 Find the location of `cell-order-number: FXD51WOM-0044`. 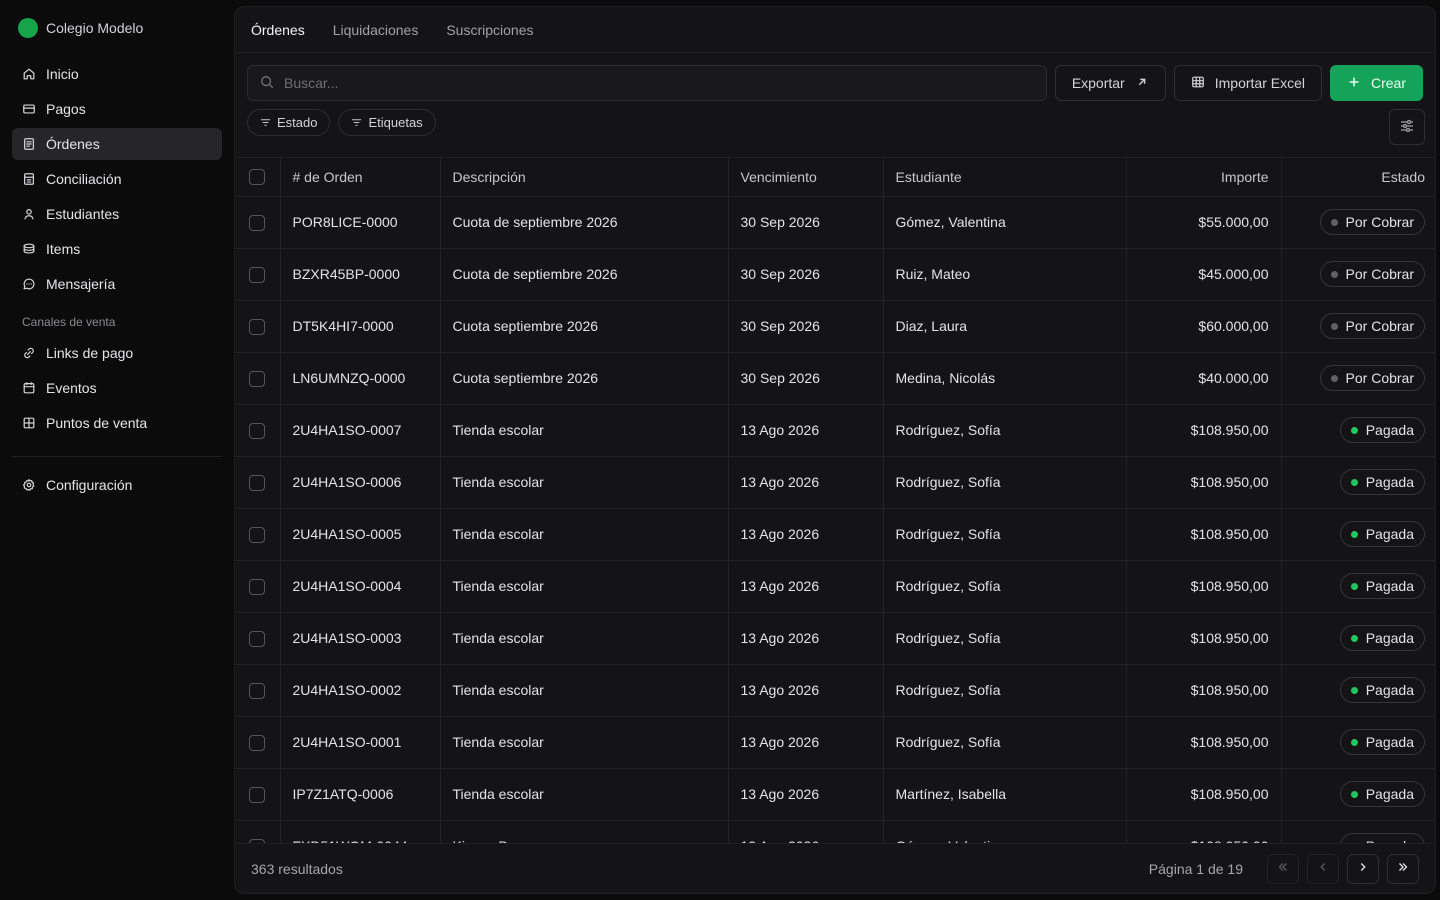

cell-order-number: FXD51WOM-0044 is located at coordinates (360, 832).